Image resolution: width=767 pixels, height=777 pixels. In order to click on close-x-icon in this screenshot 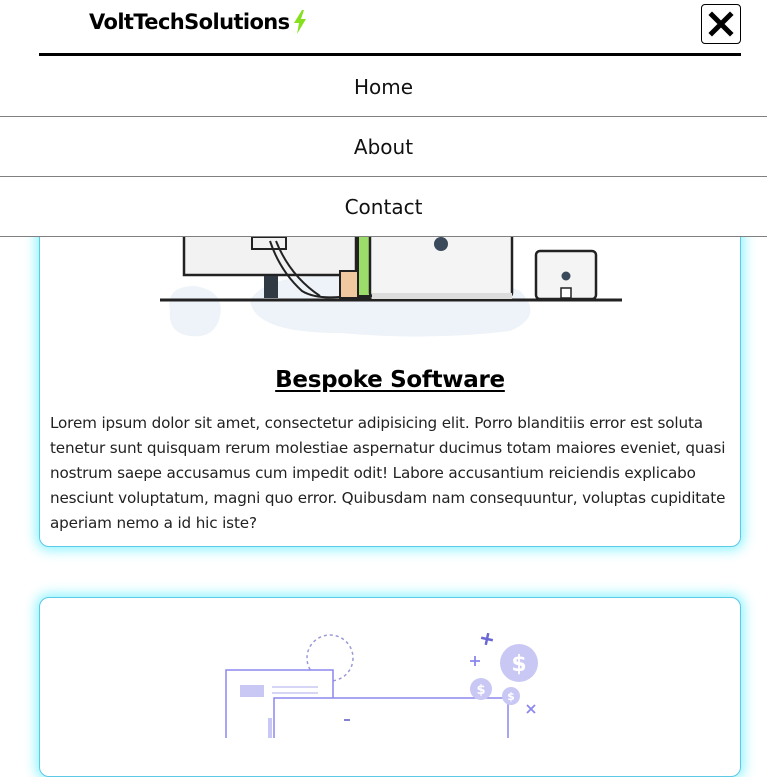, I will do `click(721, 24)`.